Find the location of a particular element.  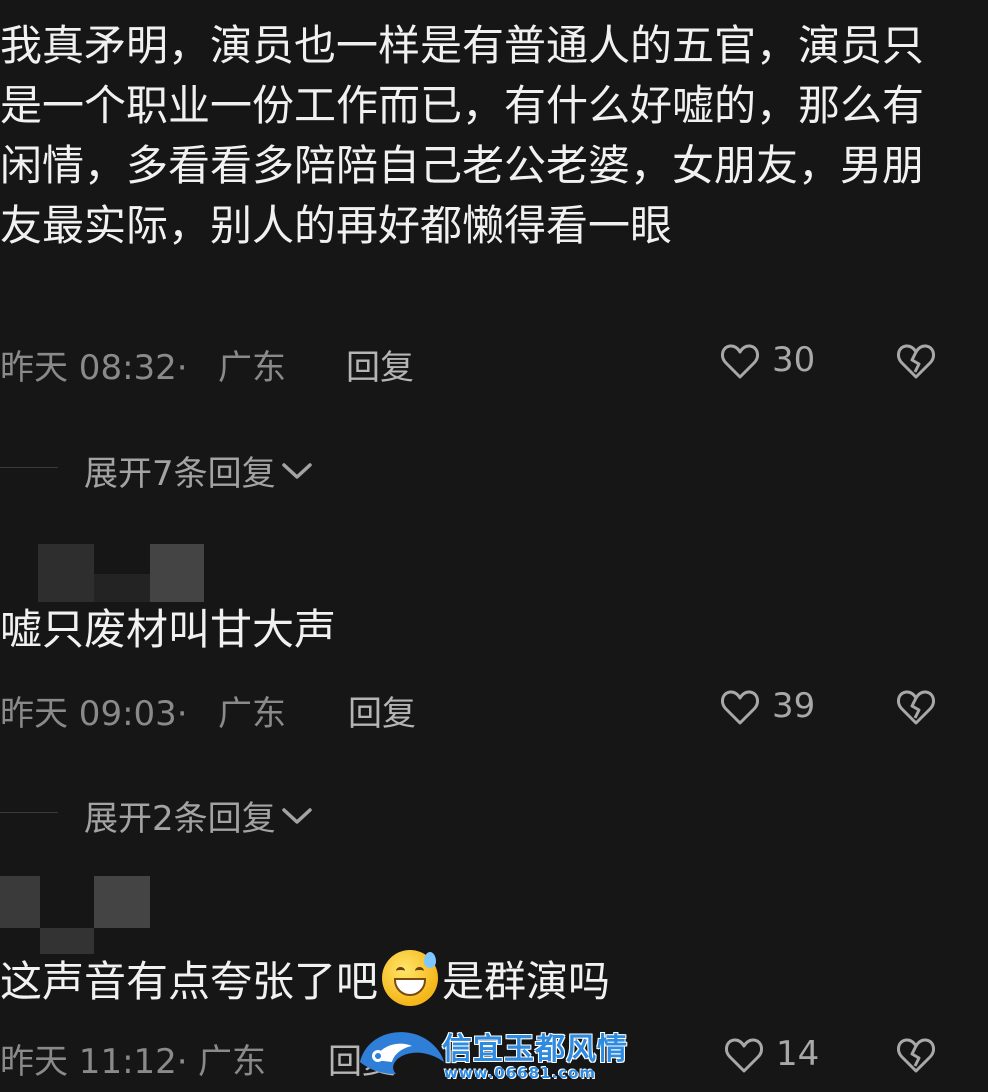

watermark-url: www.06681.com is located at coordinates (520, 1073).